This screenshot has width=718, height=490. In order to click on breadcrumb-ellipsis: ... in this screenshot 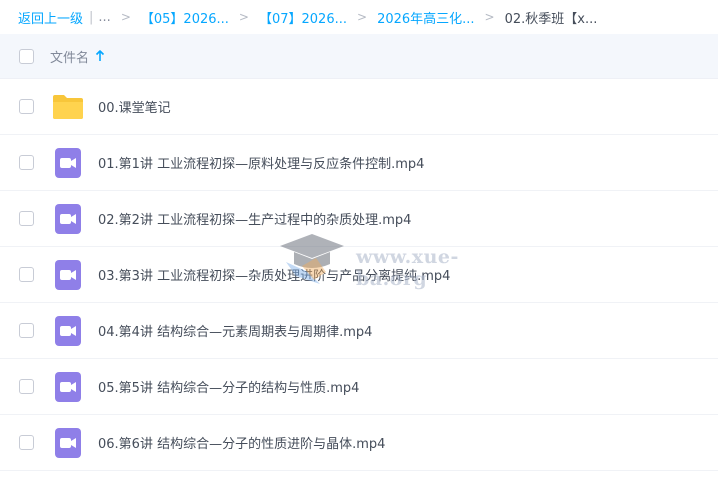, I will do `click(104, 17)`.